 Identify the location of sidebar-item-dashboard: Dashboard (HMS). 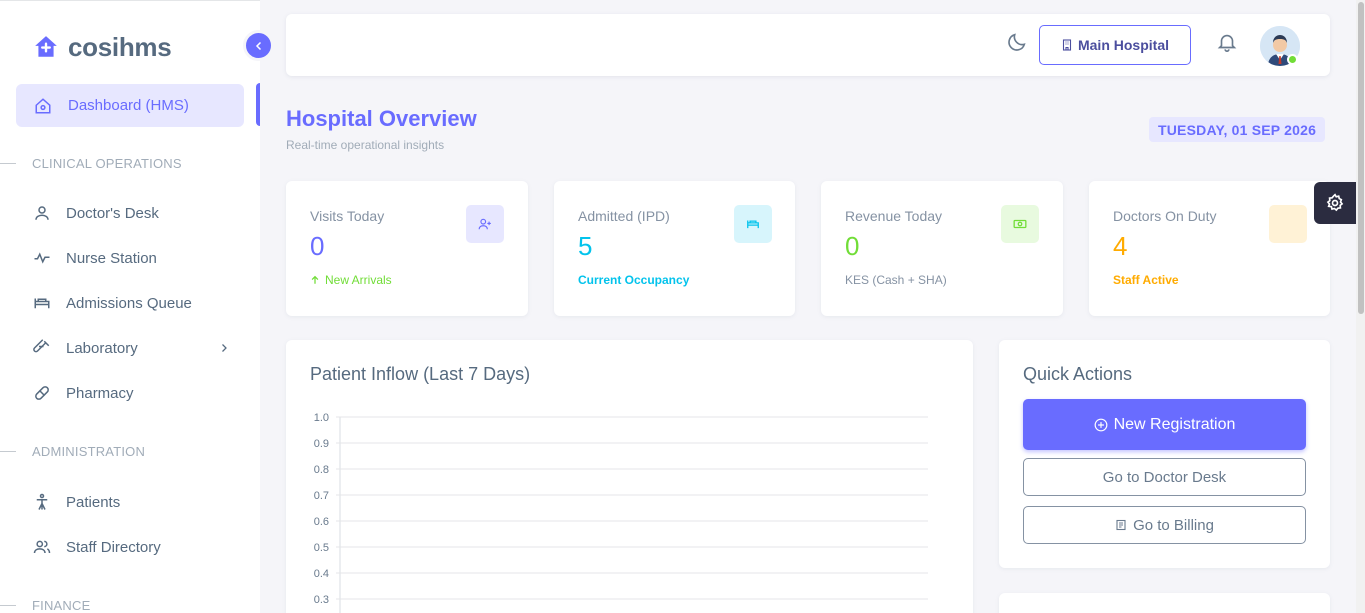
(130, 105).